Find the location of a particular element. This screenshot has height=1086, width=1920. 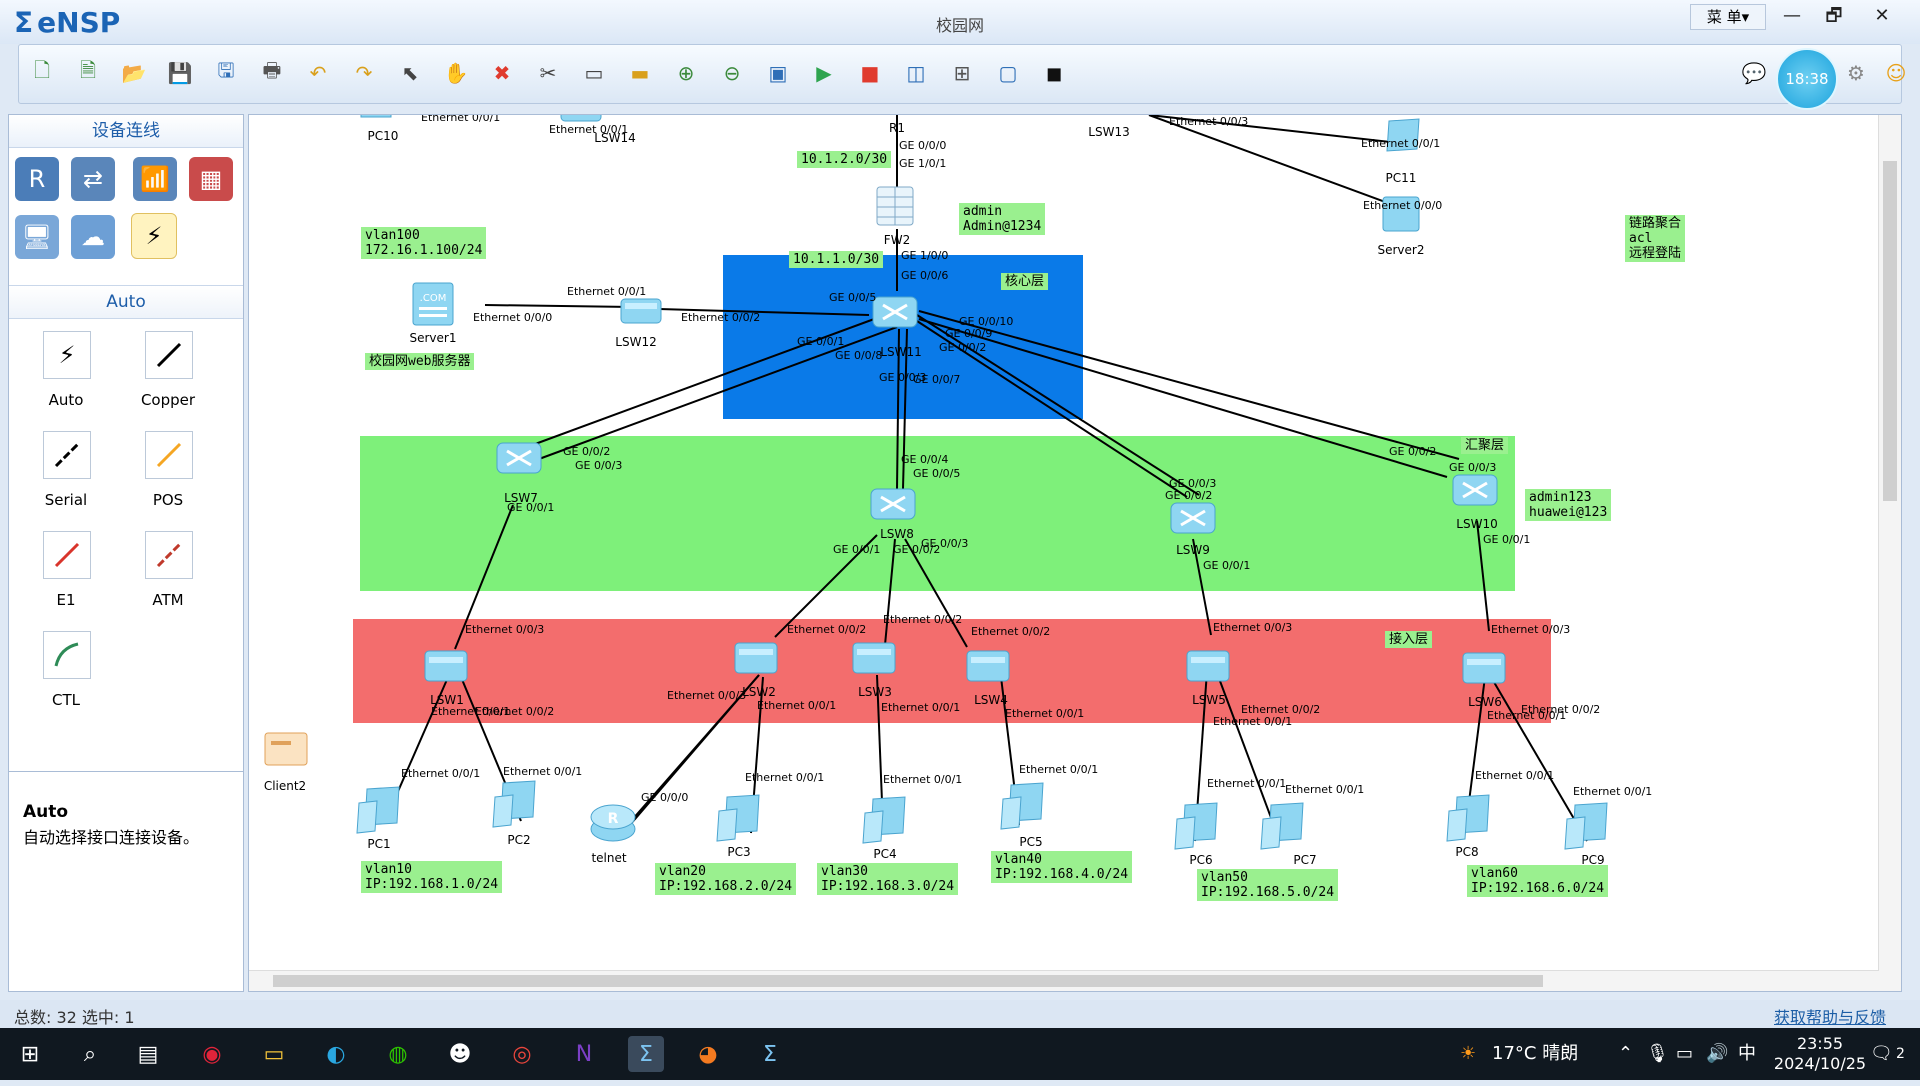

qq-icon: ☻ is located at coordinates (460, 1054).